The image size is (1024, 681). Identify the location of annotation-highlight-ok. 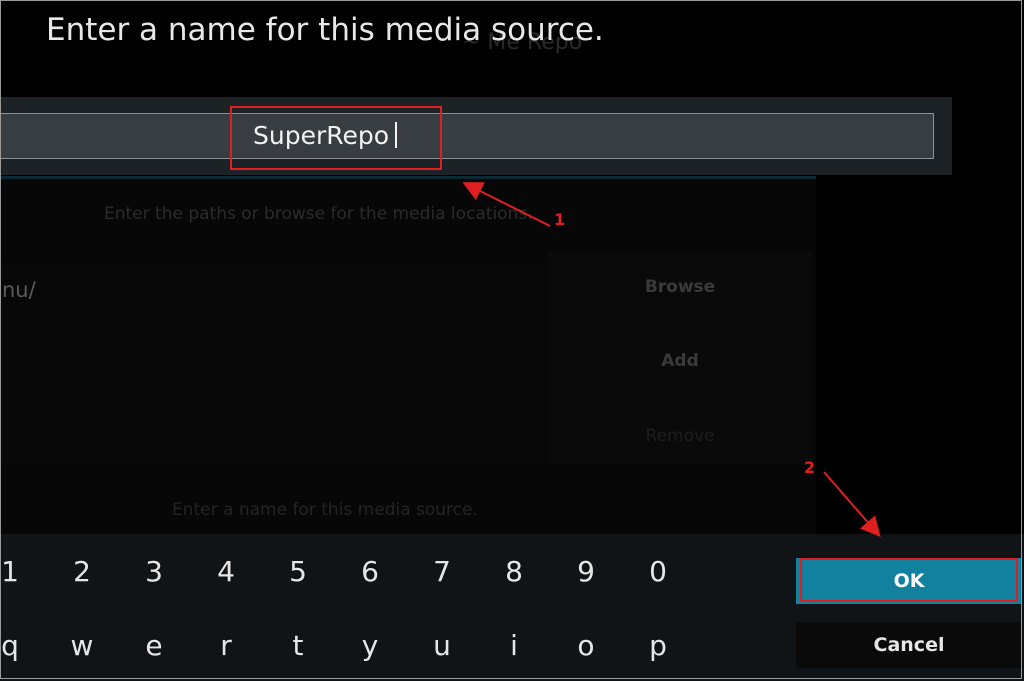
(909, 580).